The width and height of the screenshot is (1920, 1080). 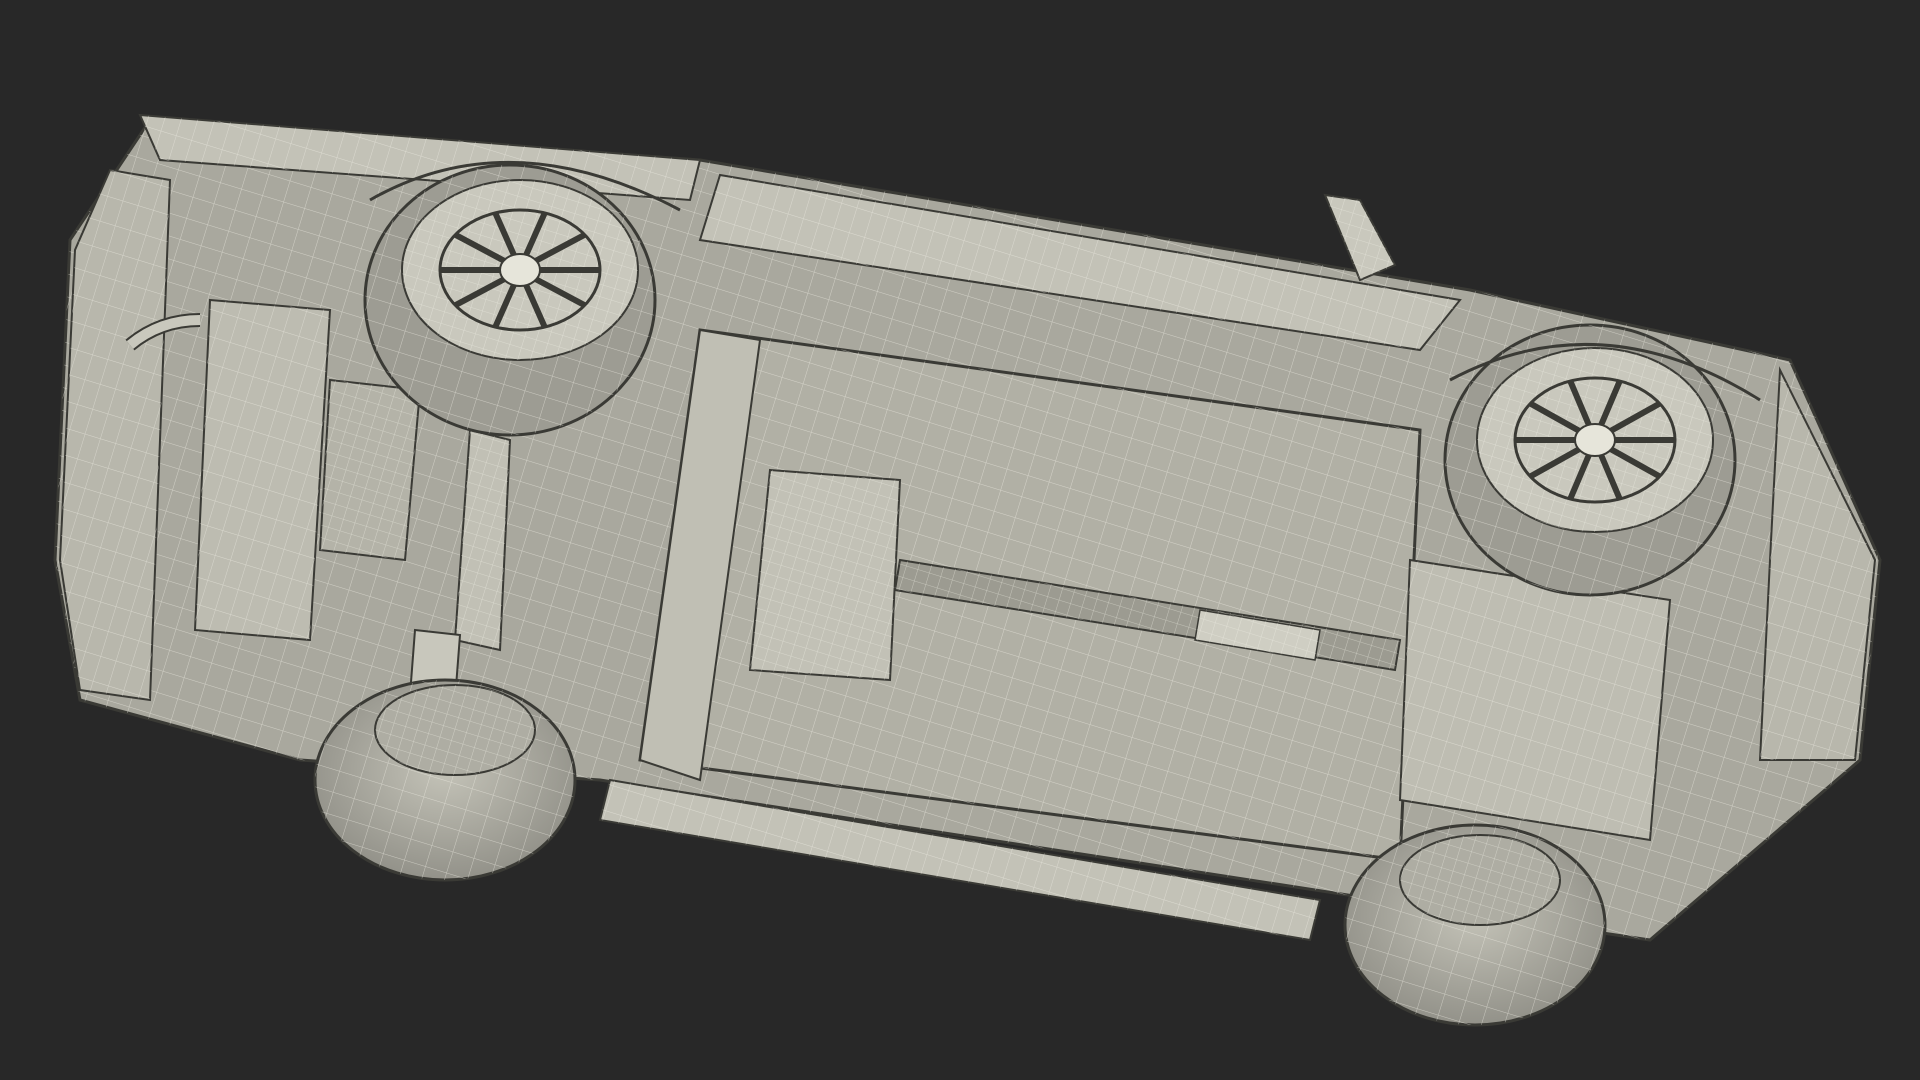 I want to click on fuel-tank, so click(x=825, y=575).